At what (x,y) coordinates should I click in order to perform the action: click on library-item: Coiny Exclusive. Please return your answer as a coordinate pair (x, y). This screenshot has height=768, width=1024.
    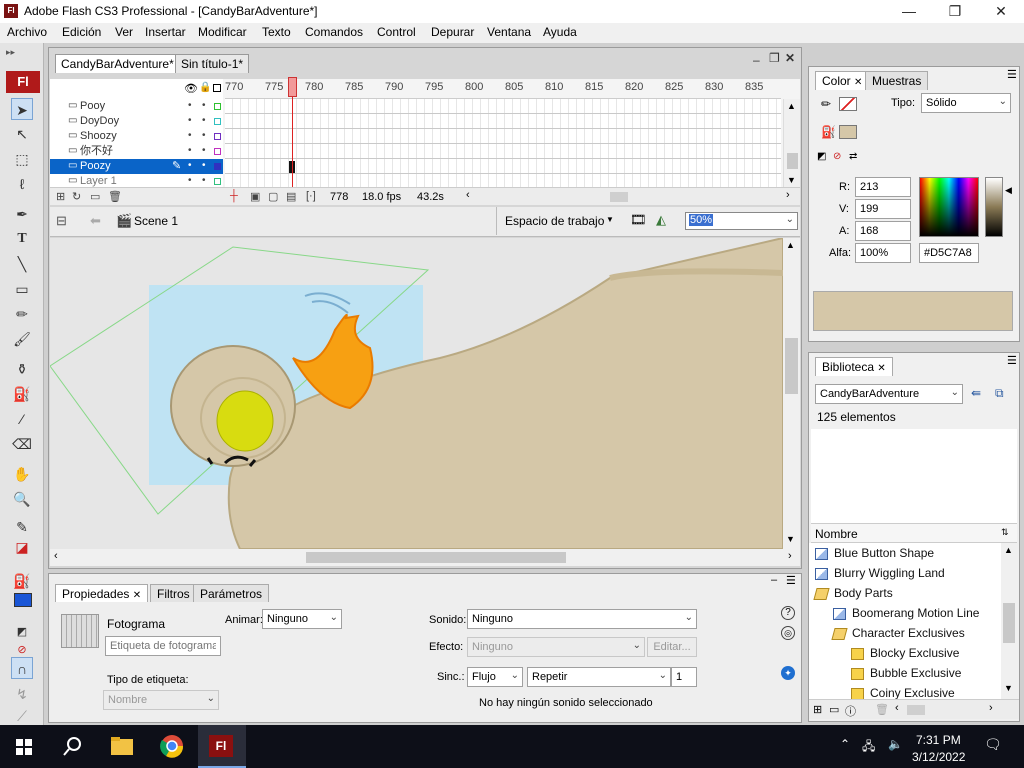
    Looking at the image, I should click on (883, 691).